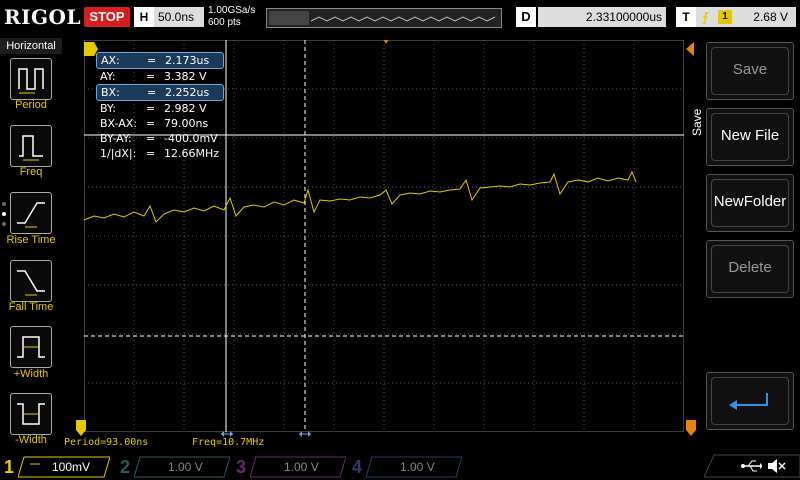 The height and width of the screenshot is (480, 800). I want to click on ch4-status: 4 1.00 V, so click(406, 467).